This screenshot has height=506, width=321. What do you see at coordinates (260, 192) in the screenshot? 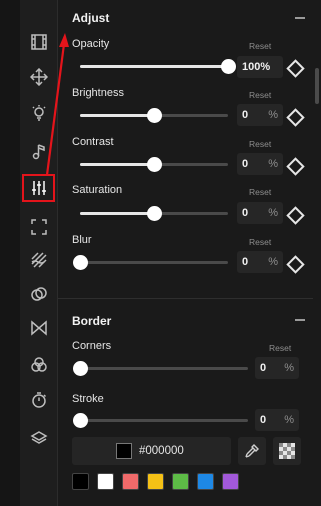
I see `saturation-reset: Reset` at bounding box center [260, 192].